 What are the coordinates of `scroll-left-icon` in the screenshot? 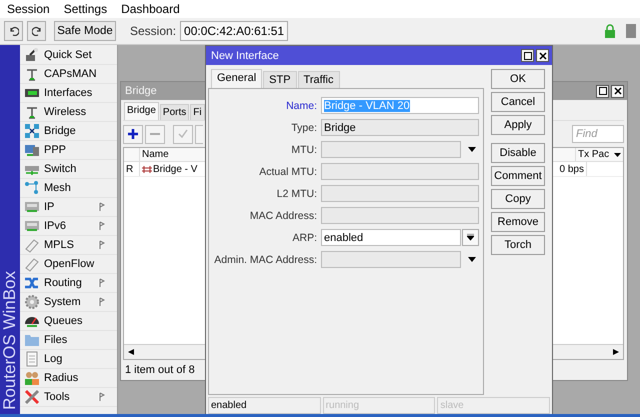 It's located at (131, 352).